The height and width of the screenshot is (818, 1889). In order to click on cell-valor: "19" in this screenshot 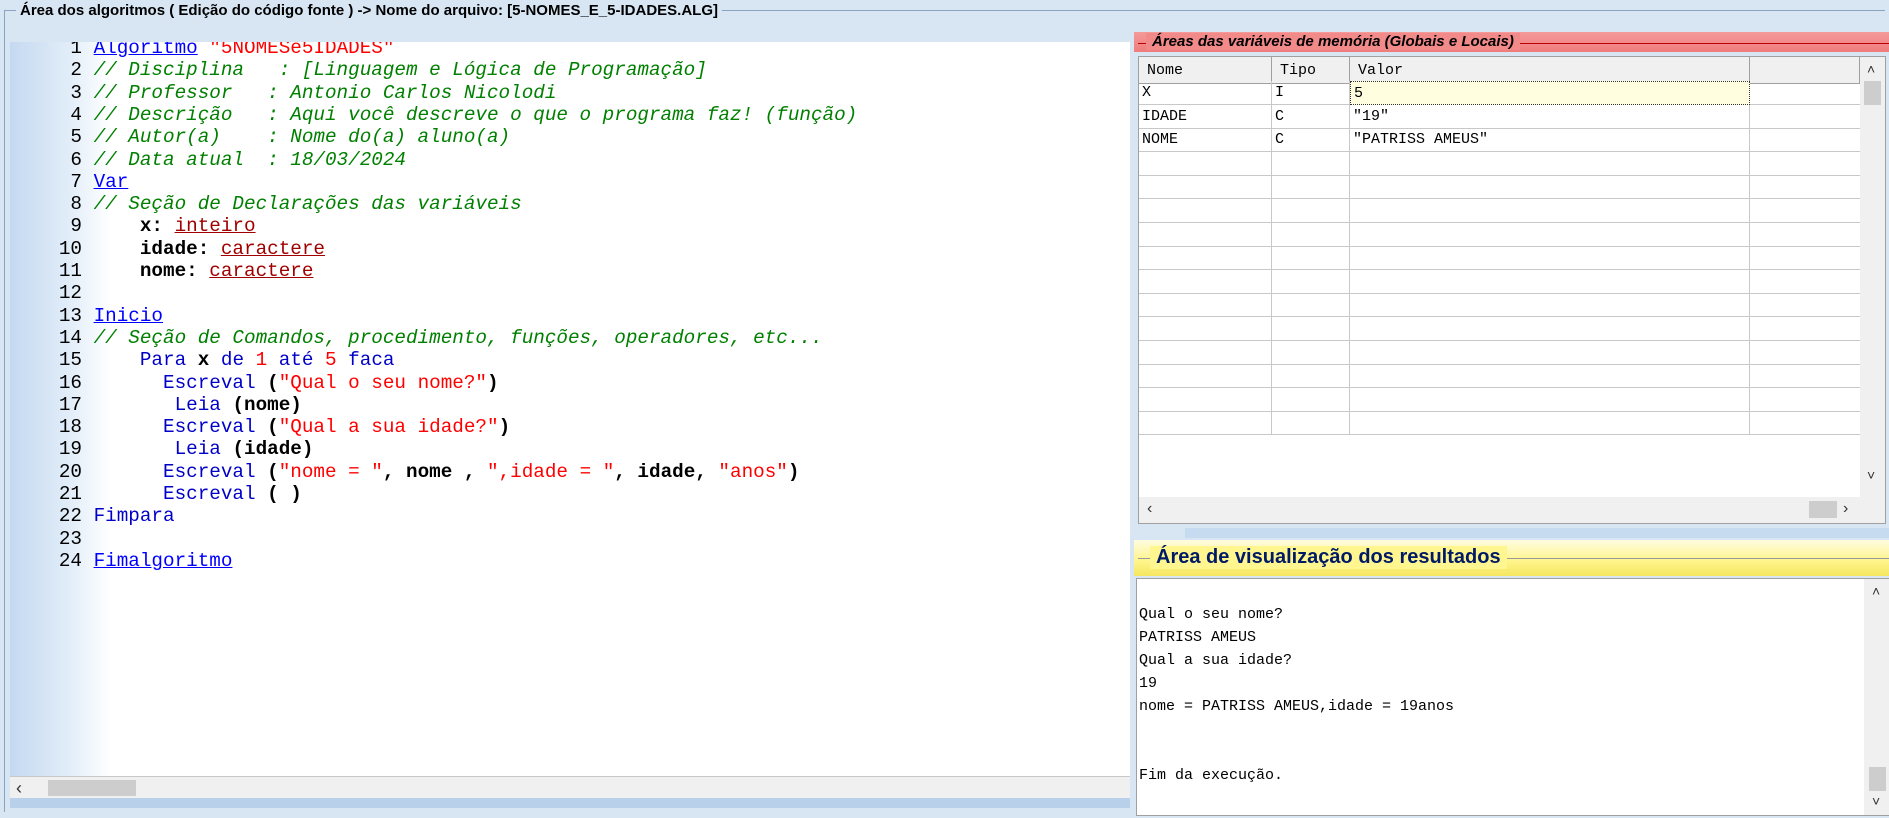, I will do `click(1550, 116)`.